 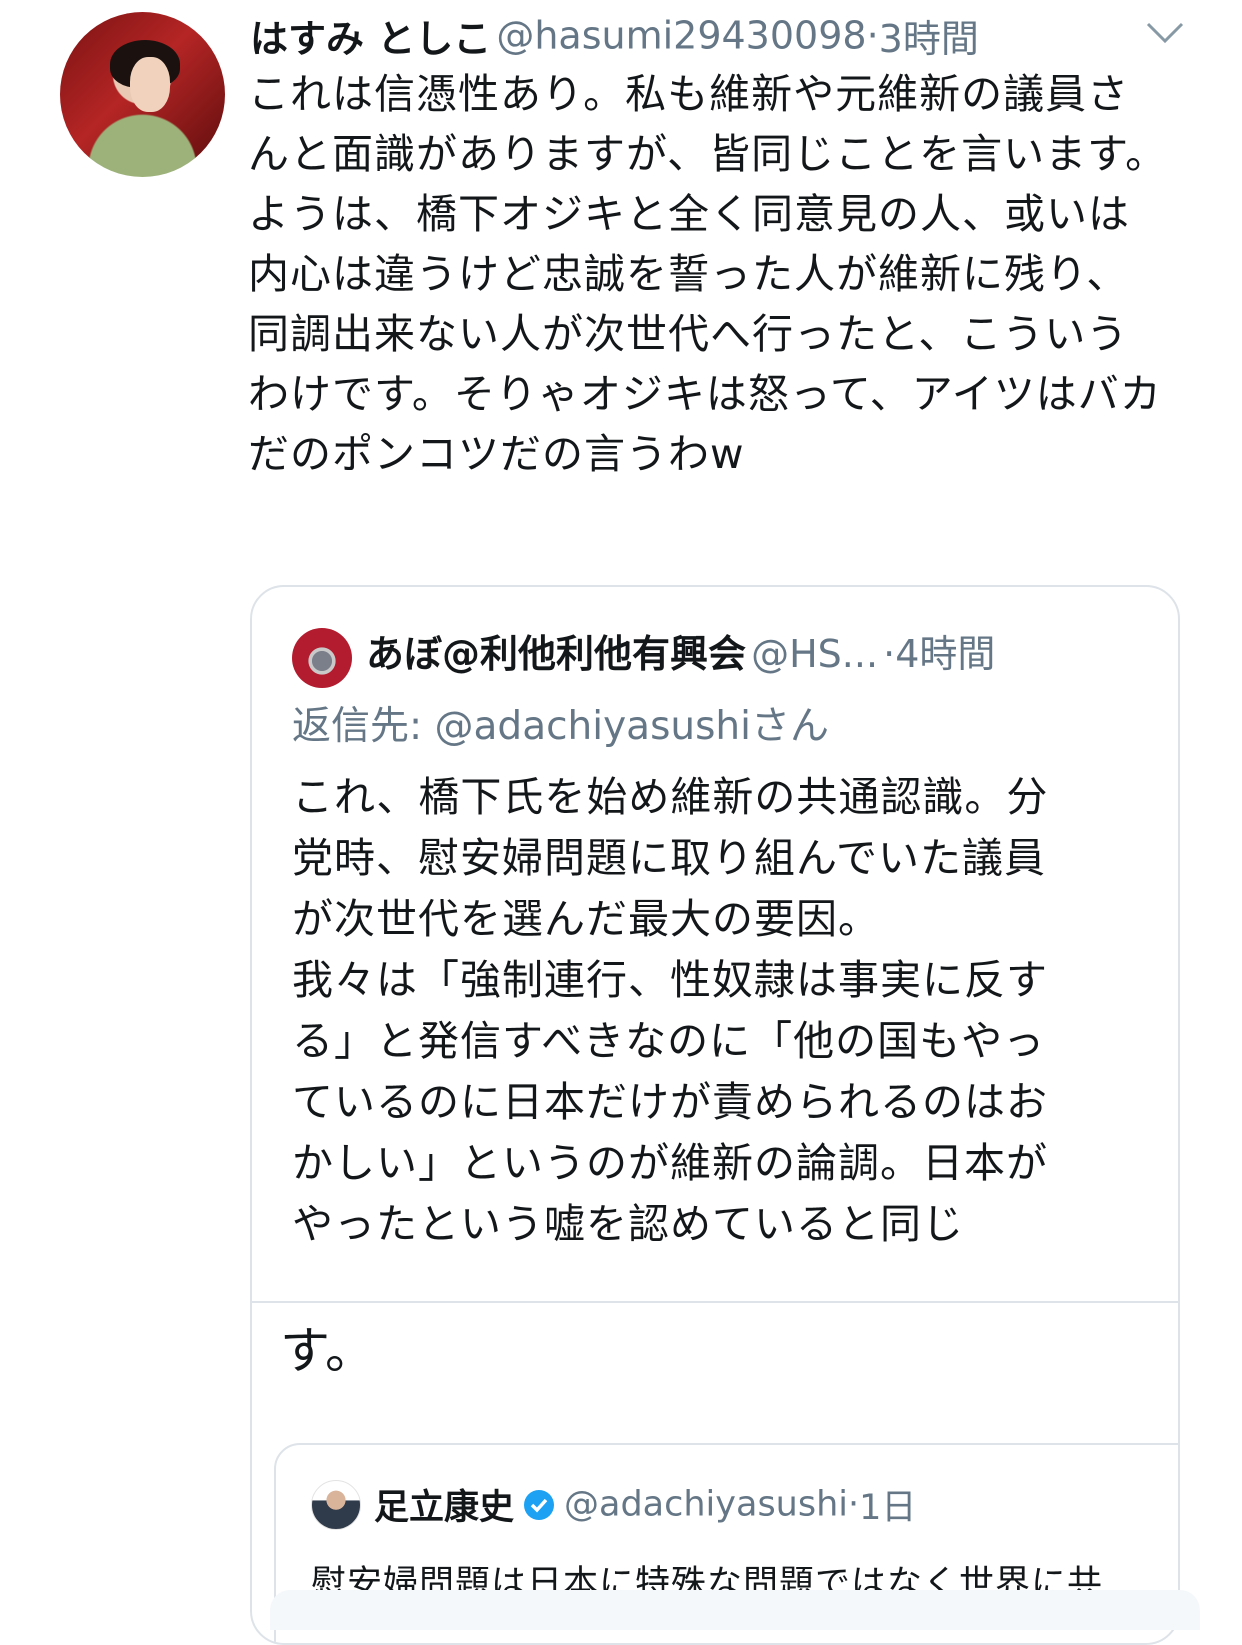 What do you see at coordinates (336, 1505) in the screenshot?
I see `nested-author-avatar` at bounding box center [336, 1505].